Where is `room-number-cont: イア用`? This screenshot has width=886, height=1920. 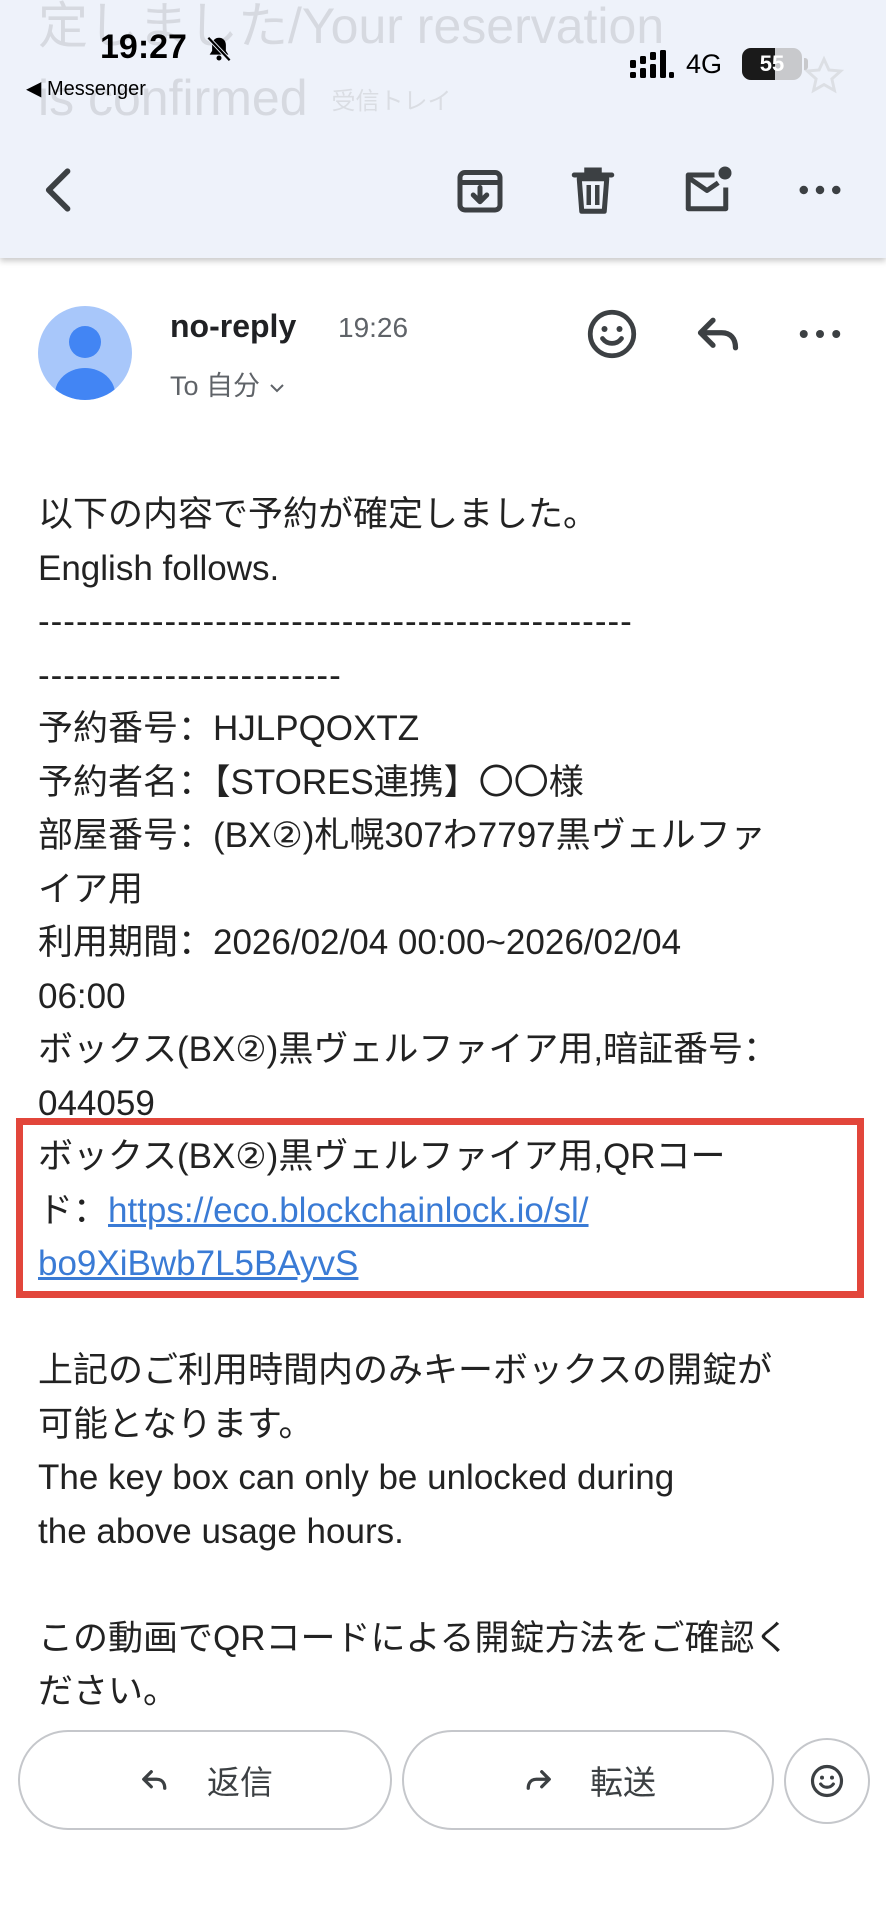 room-number-cont: イア用 is located at coordinates (91, 889).